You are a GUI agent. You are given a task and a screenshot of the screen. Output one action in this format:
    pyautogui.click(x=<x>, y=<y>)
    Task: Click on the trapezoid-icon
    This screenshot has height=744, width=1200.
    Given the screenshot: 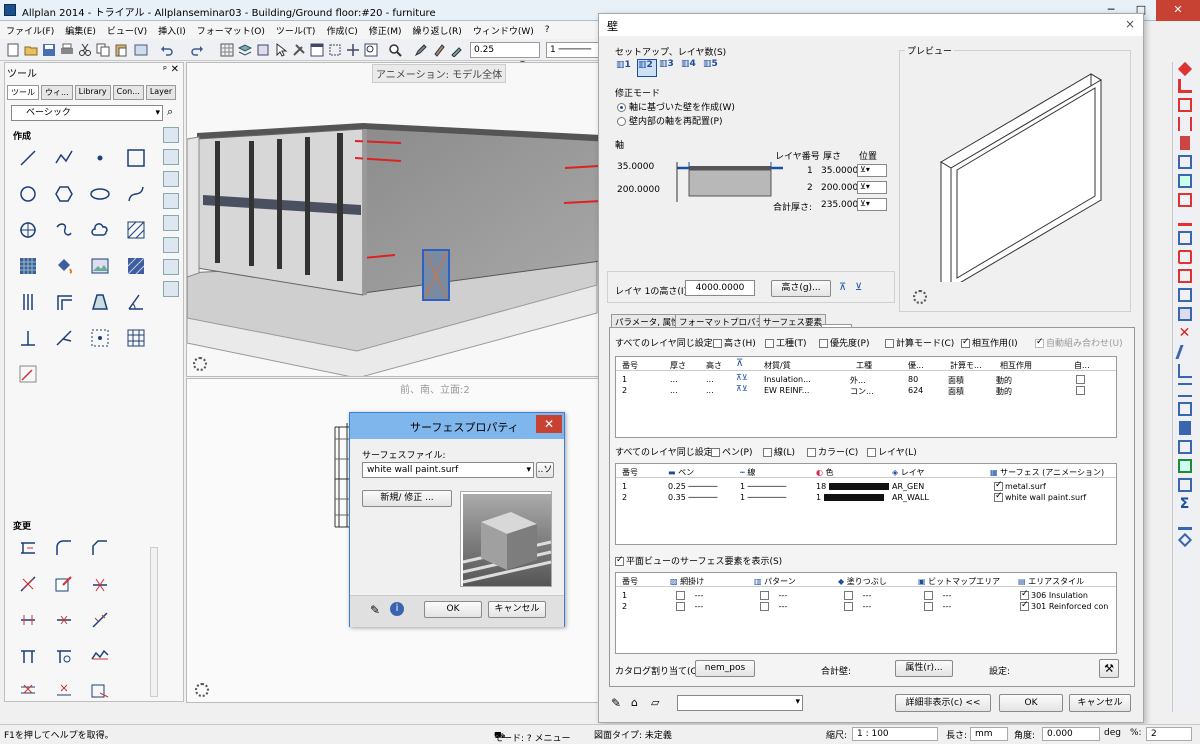 What is the action you would take?
    pyautogui.click(x=100, y=302)
    